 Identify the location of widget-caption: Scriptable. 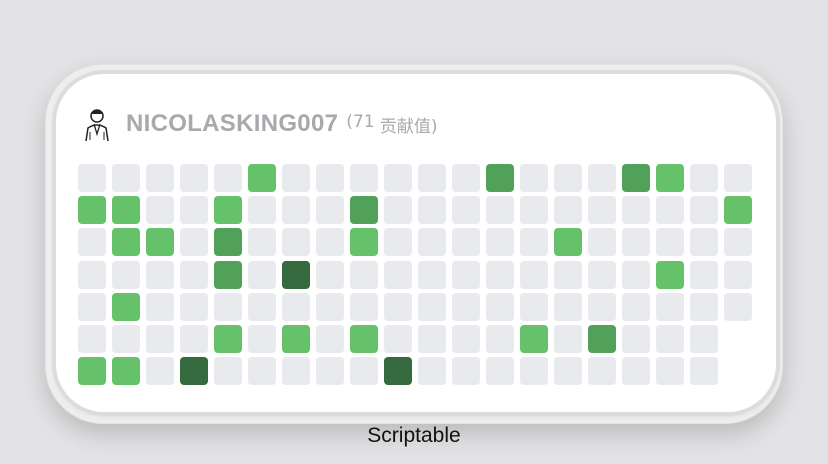
(414, 435).